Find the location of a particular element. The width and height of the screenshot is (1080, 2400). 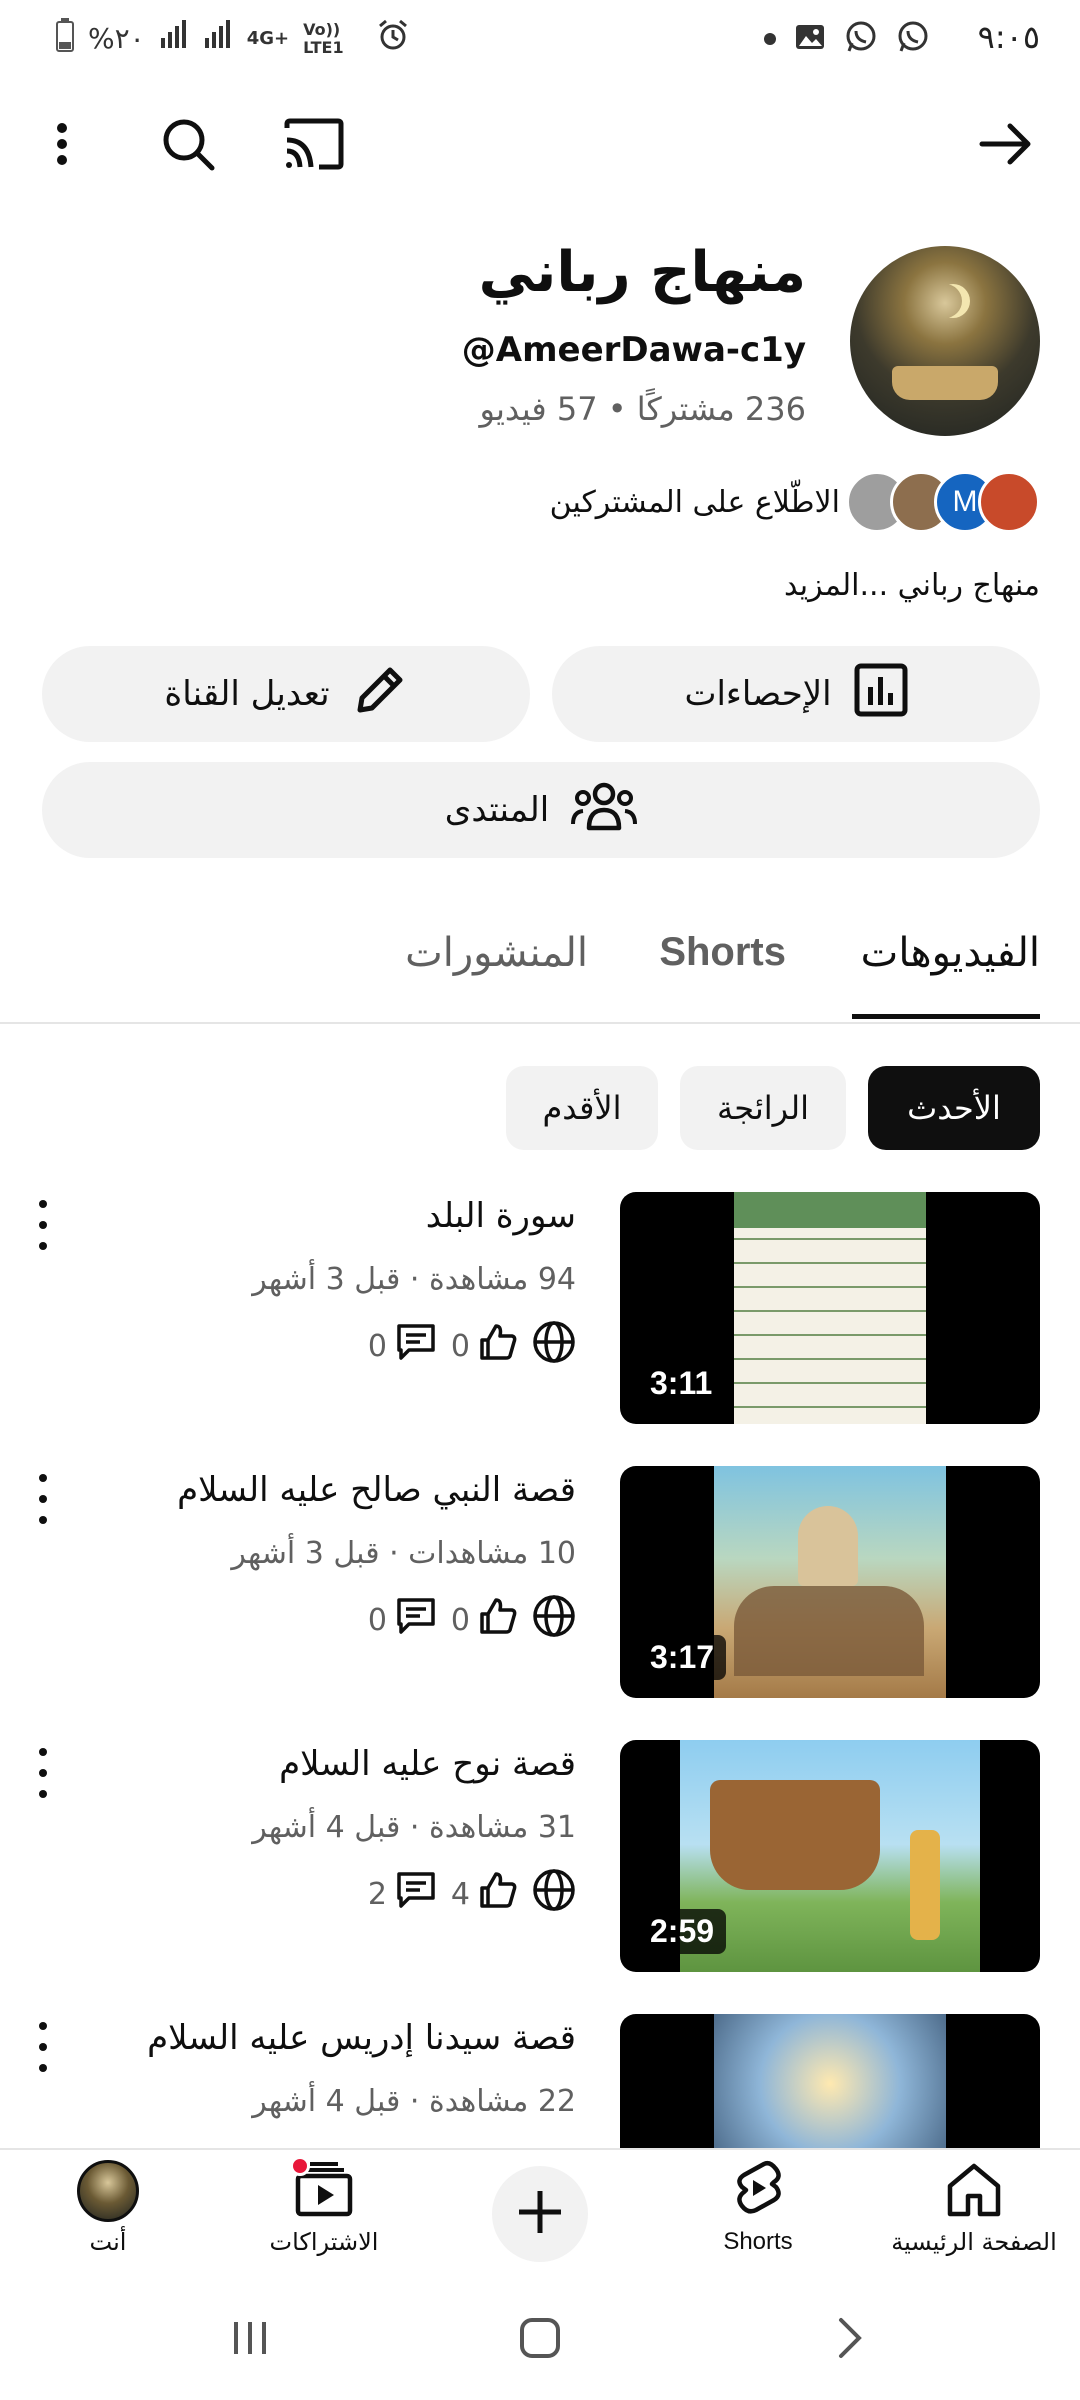

edit-channel-label: تعديل القناة is located at coordinates (247, 694).